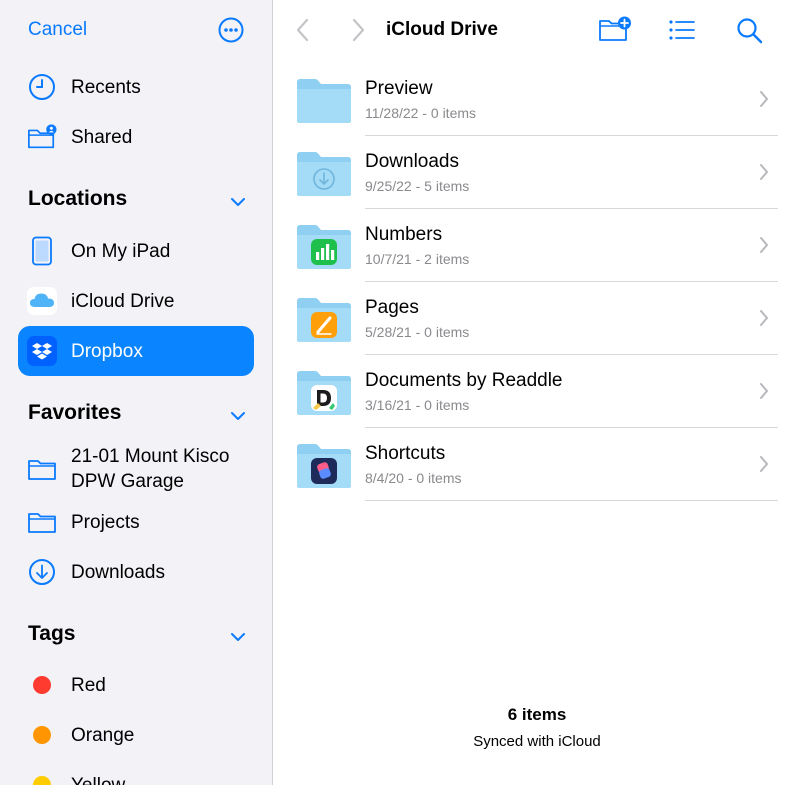 This screenshot has height=785, width=800. What do you see at coordinates (136, 735) in the screenshot?
I see `sidebar-item-tag-orange: Orange` at bounding box center [136, 735].